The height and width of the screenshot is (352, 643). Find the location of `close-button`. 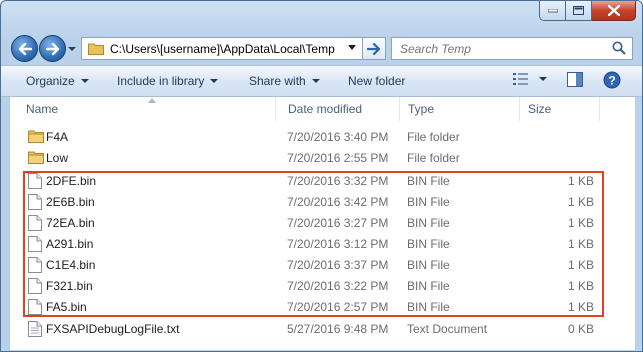

close-button is located at coordinates (614, 11).